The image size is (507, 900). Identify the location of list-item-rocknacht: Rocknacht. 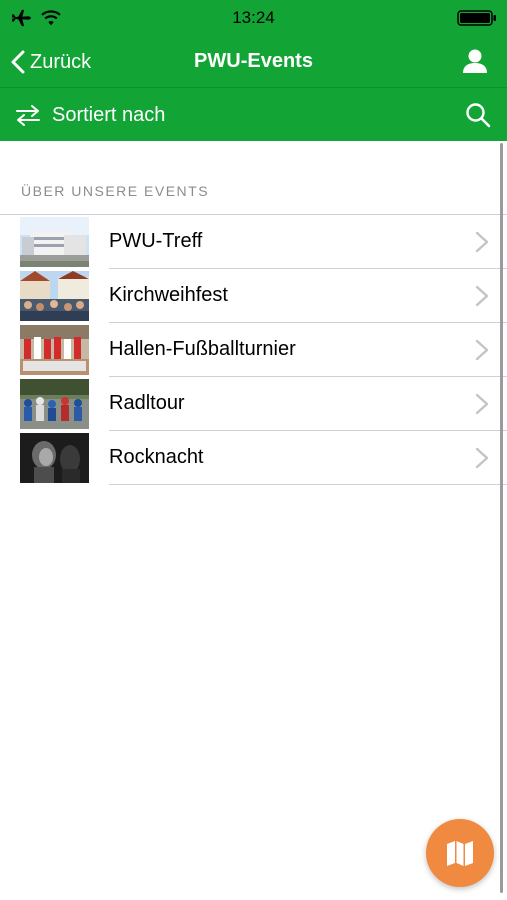
(253, 458).